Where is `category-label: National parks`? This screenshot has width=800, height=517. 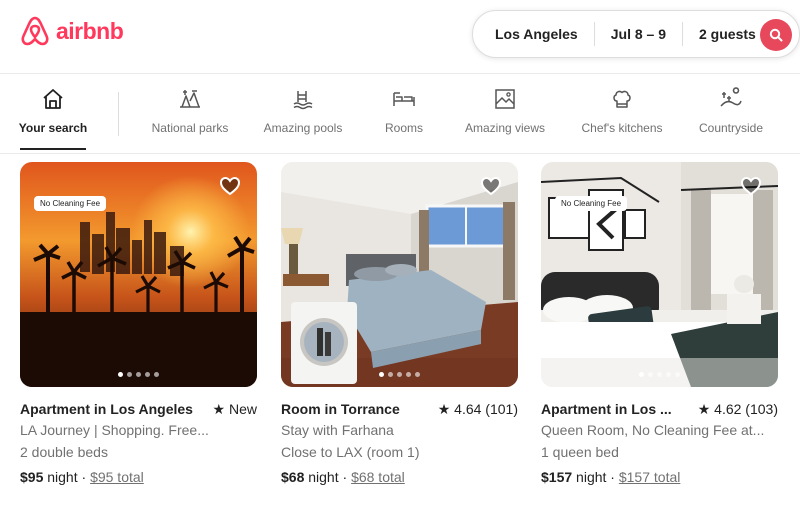 category-label: National parks is located at coordinates (190, 128).